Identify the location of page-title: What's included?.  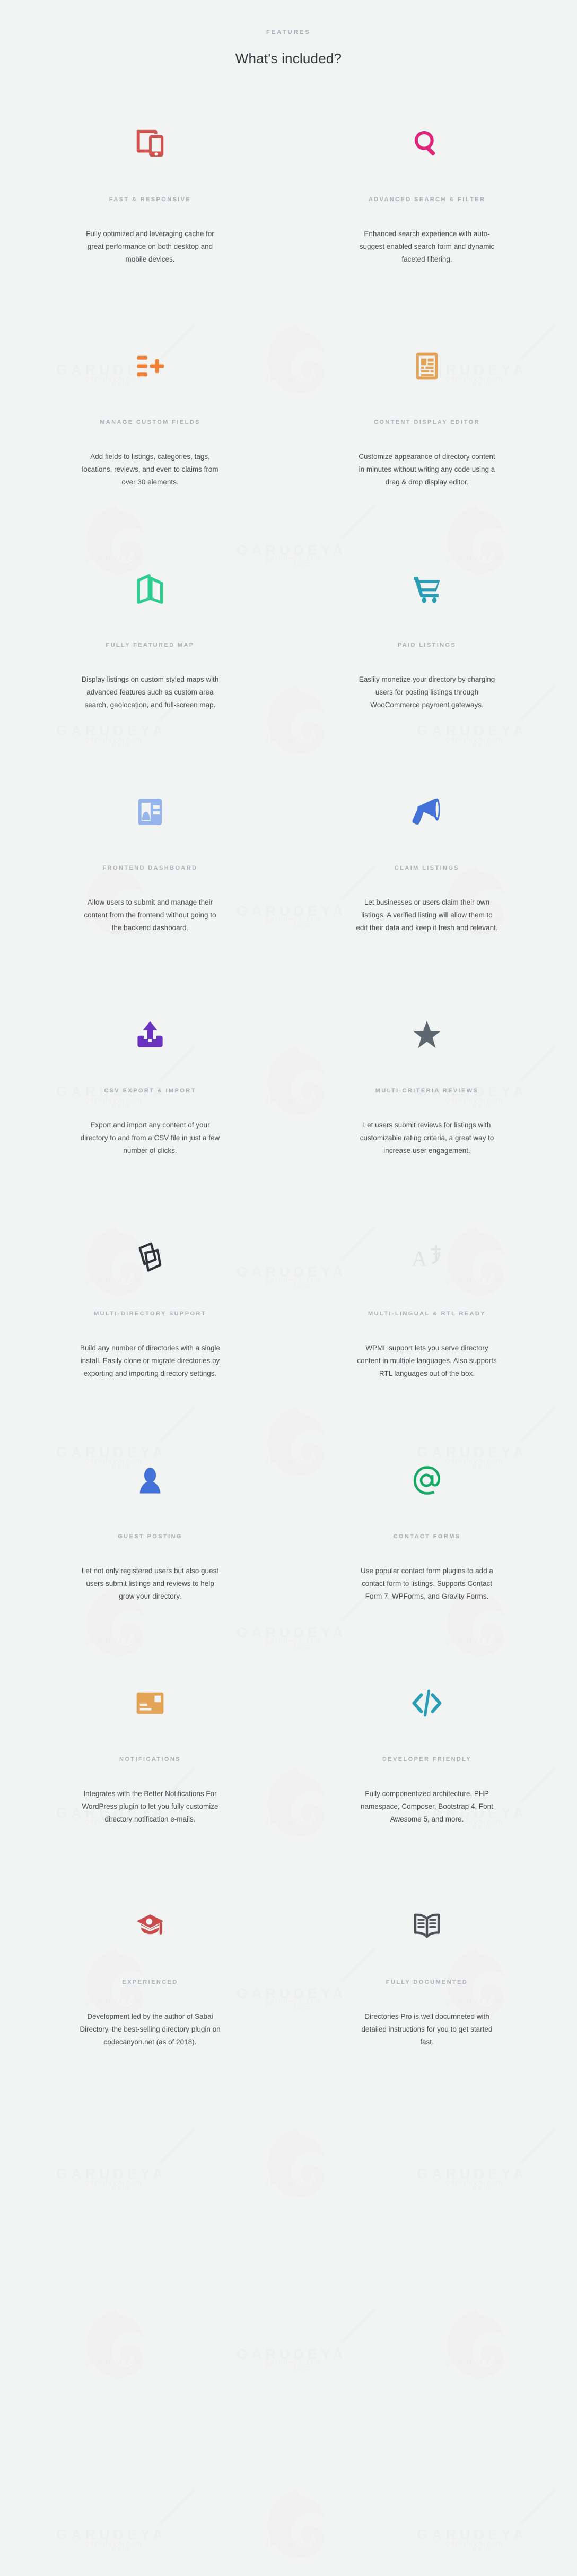
(288, 58).